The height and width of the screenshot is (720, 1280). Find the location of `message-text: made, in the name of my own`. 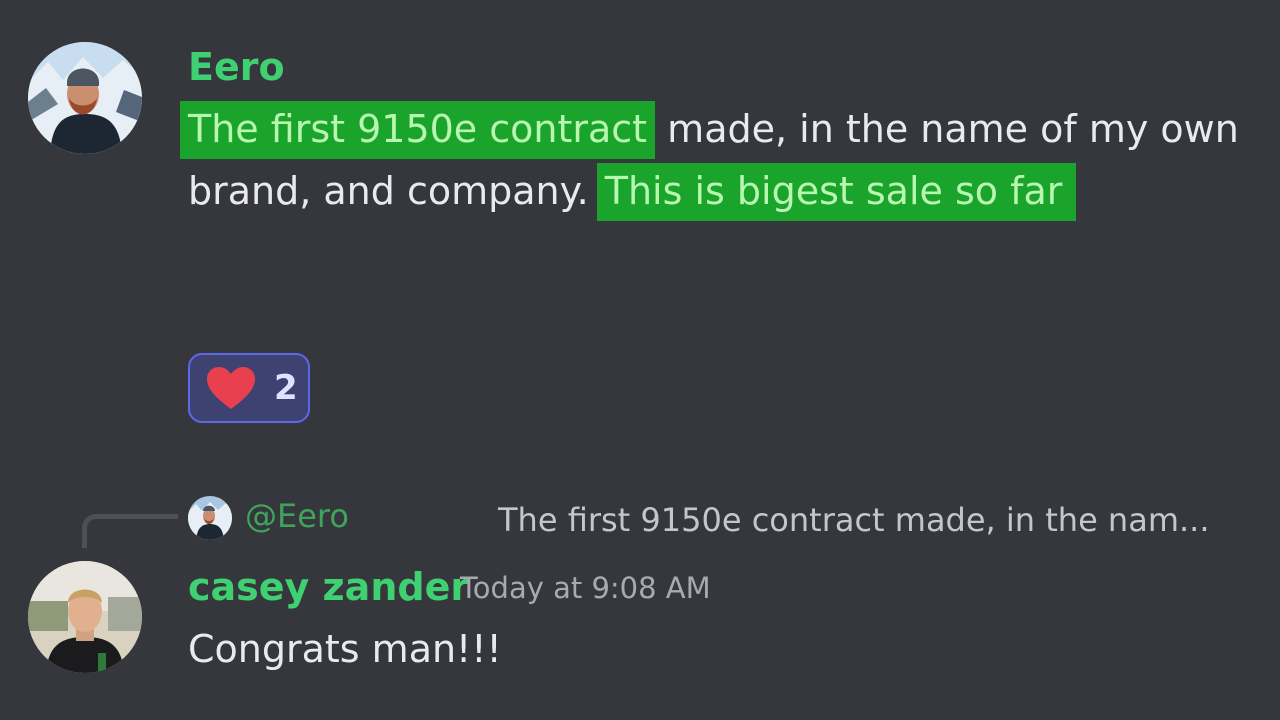

message-text: made, in the name of my own is located at coordinates (947, 129).